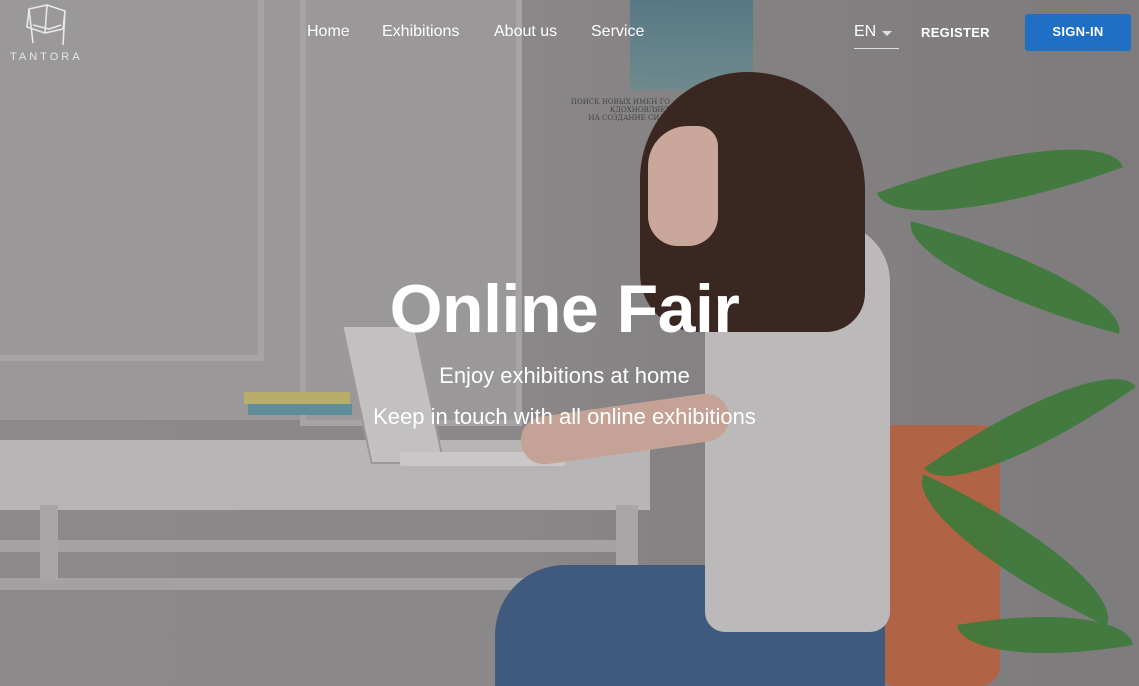 The height and width of the screenshot is (686, 1139). I want to click on sign-in-button: SIGN-IN, so click(1078, 32).